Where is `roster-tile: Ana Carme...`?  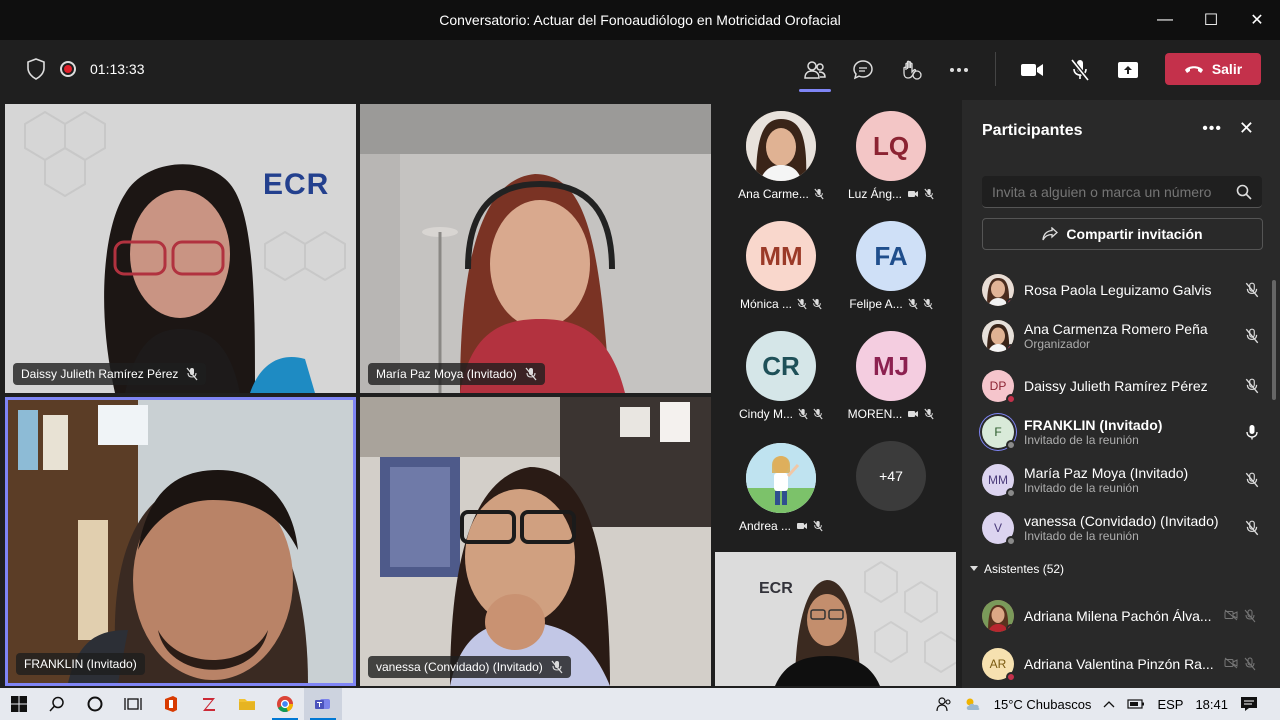
roster-tile: Ana Carme... is located at coordinates (781, 156).